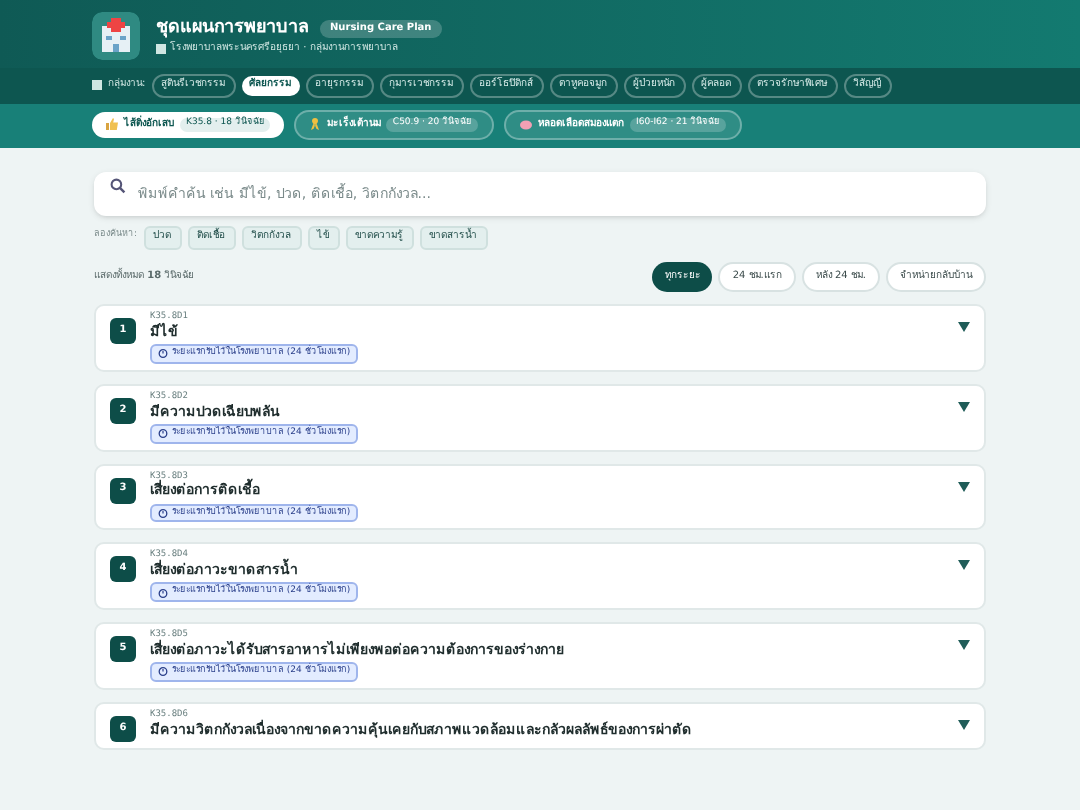 This screenshot has height=810, width=1080. Describe the element at coordinates (116, 36) in the screenshot. I see `hospital-icon` at that location.